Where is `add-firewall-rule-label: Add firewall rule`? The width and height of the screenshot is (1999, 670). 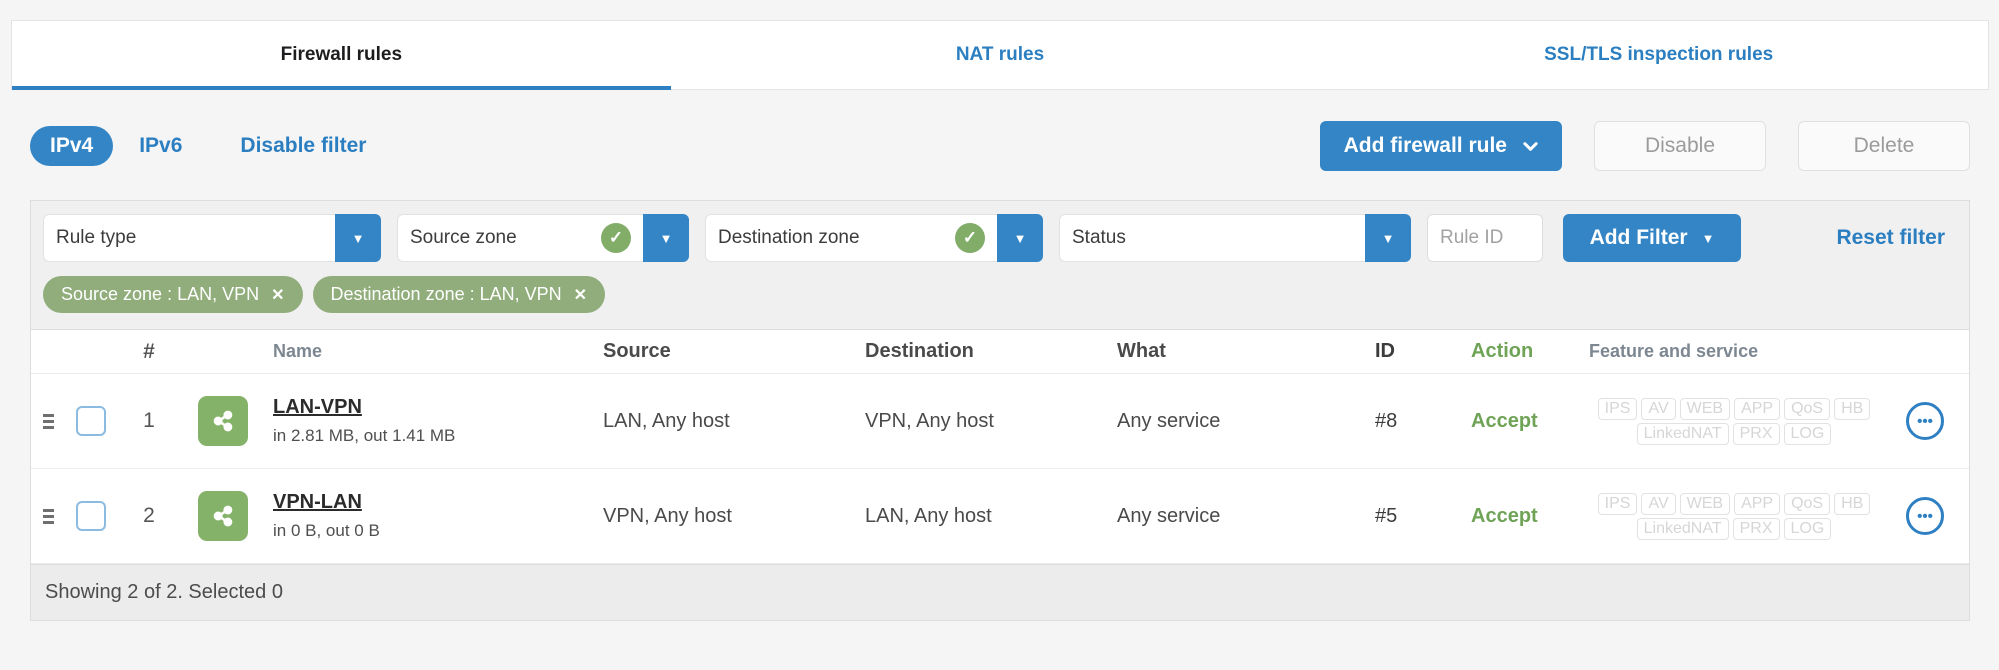
add-firewall-rule-label: Add firewall rule is located at coordinates (1425, 145).